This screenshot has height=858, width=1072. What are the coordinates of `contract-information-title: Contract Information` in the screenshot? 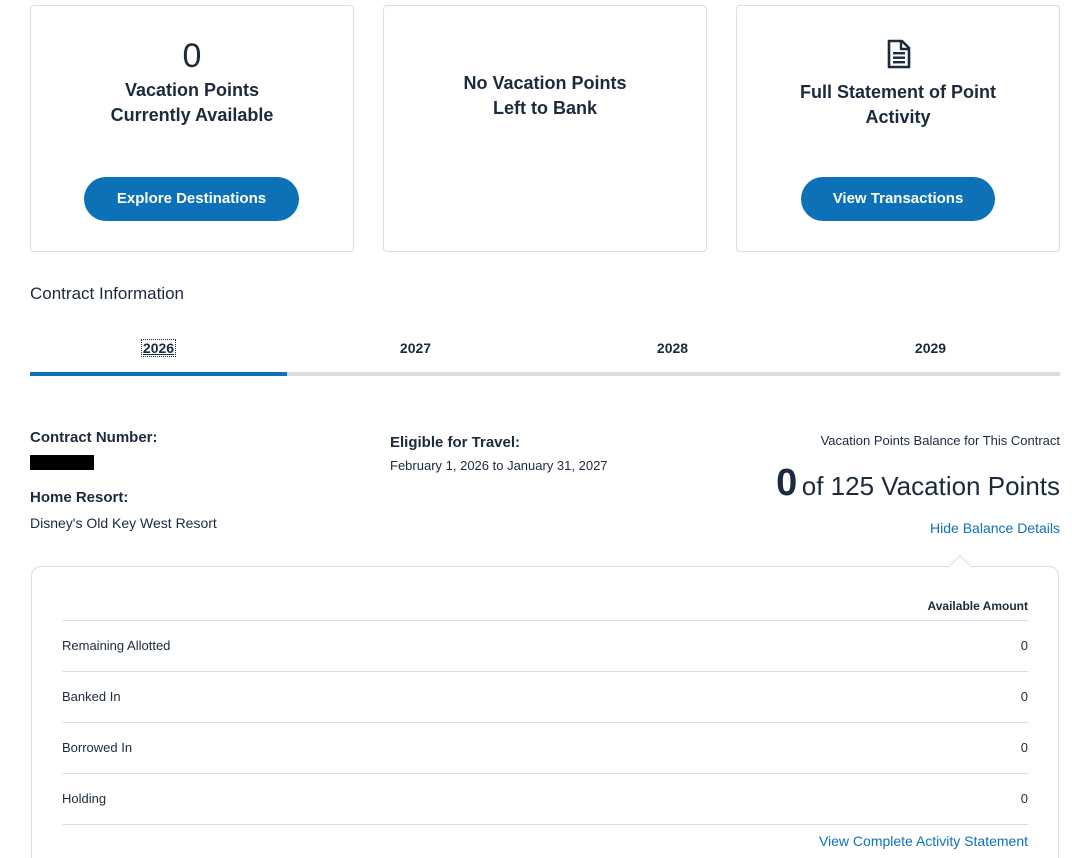 It's located at (107, 293).